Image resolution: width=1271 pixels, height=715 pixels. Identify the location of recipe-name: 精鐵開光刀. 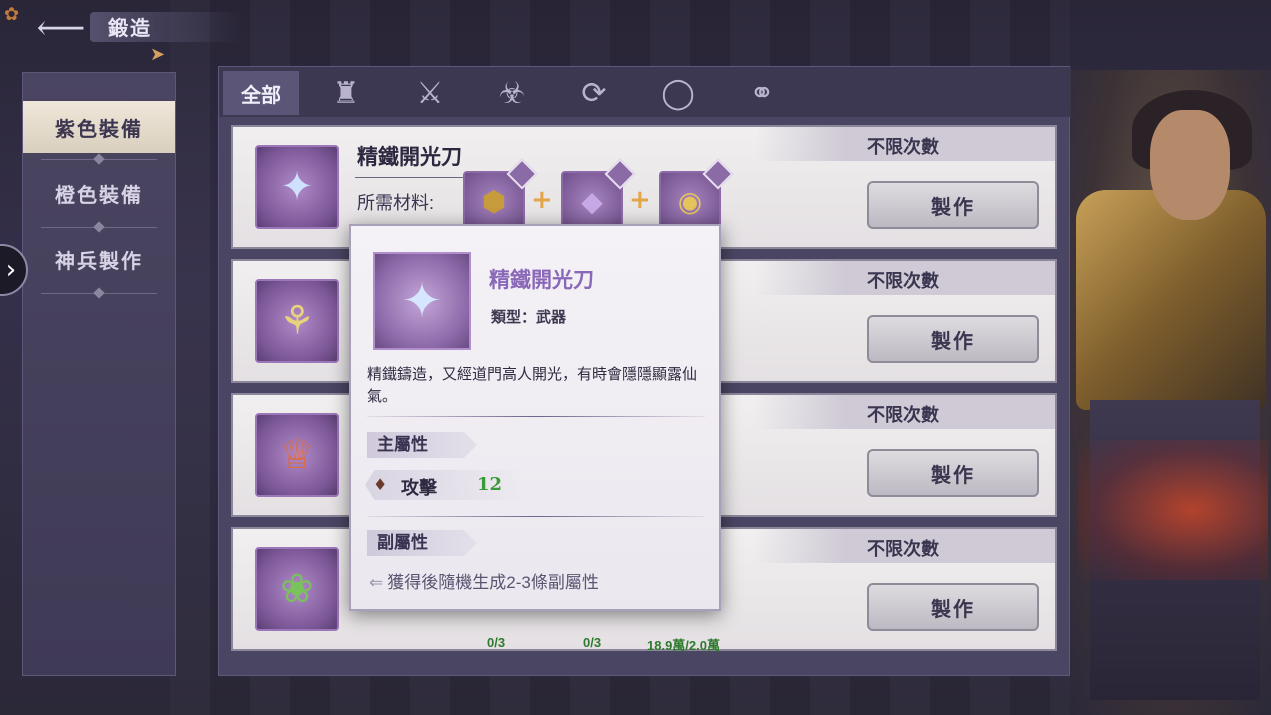
(409, 156).